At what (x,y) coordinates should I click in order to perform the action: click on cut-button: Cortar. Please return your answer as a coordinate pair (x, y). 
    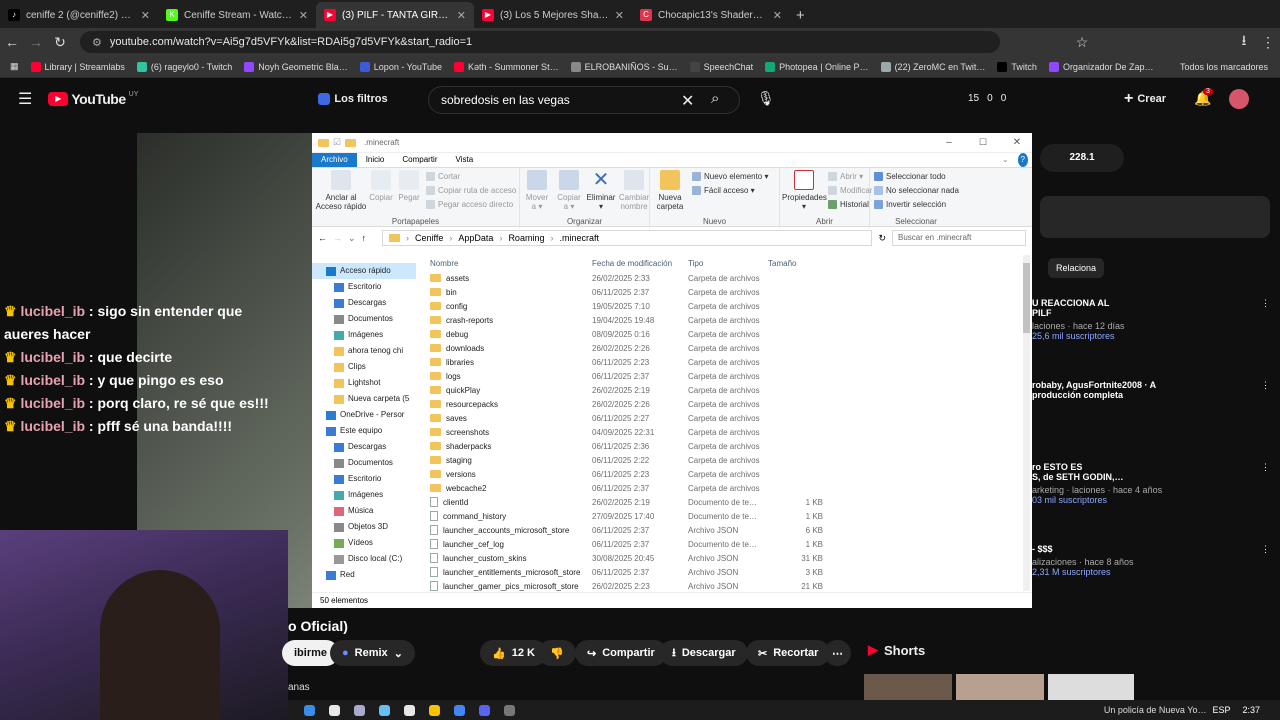
    Looking at the image, I should click on (443, 176).